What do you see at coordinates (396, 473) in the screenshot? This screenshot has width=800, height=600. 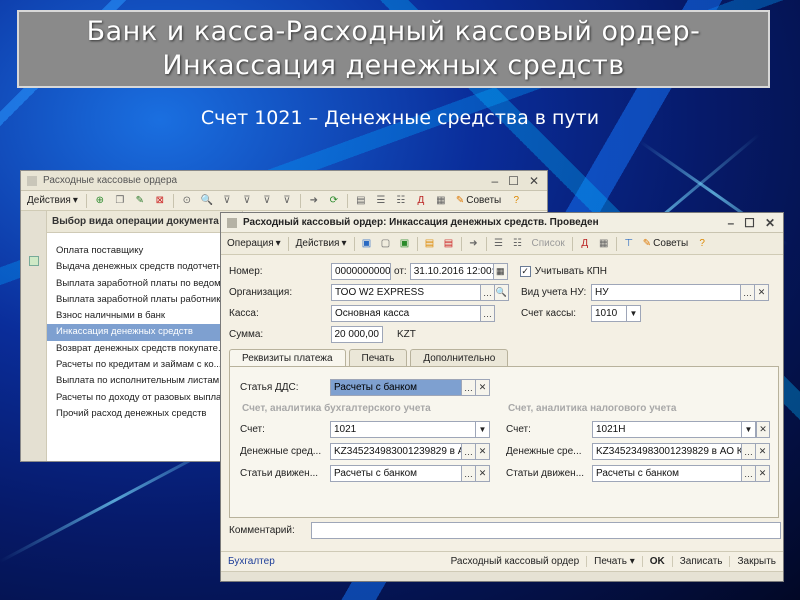 I see `movement-field: Расчеты с банком` at bounding box center [396, 473].